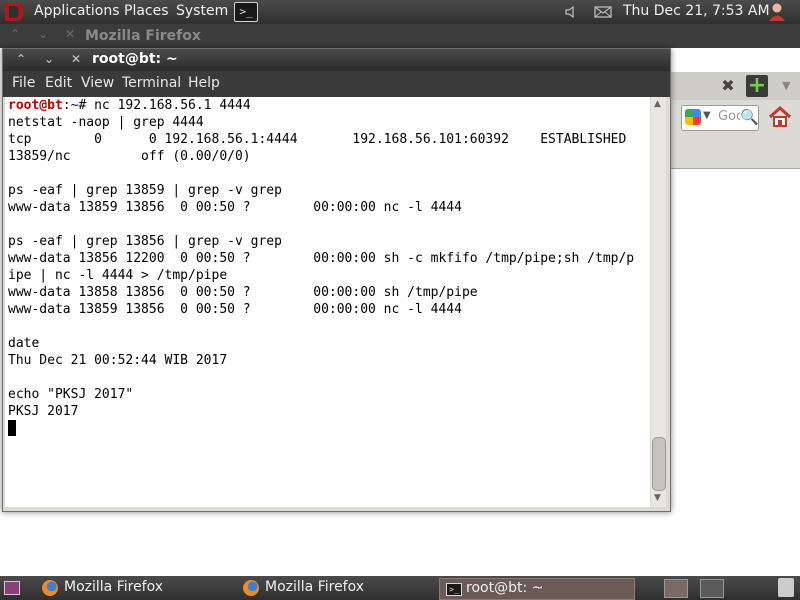 The width and height of the screenshot is (800, 600). Describe the element at coordinates (76, 59) in the screenshot. I see `close-icon: ✕` at that location.